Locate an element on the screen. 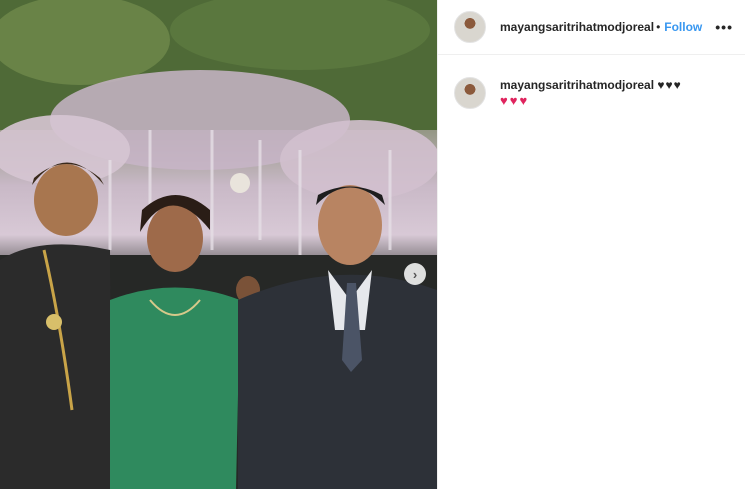 Image resolution: width=745 pixels, height=489 pixels. post-header: mayangsaritrihatmodjoreal • Follow ••• is located at coordinates (591, 27).